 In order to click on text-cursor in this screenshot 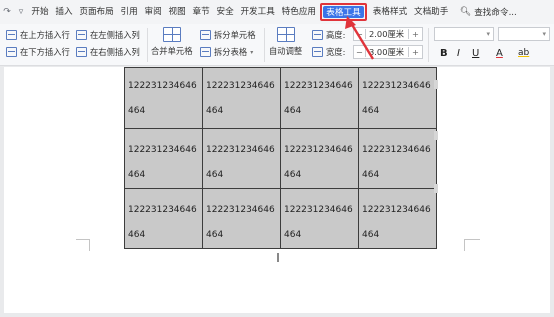, I will do `click(278, 257)`.